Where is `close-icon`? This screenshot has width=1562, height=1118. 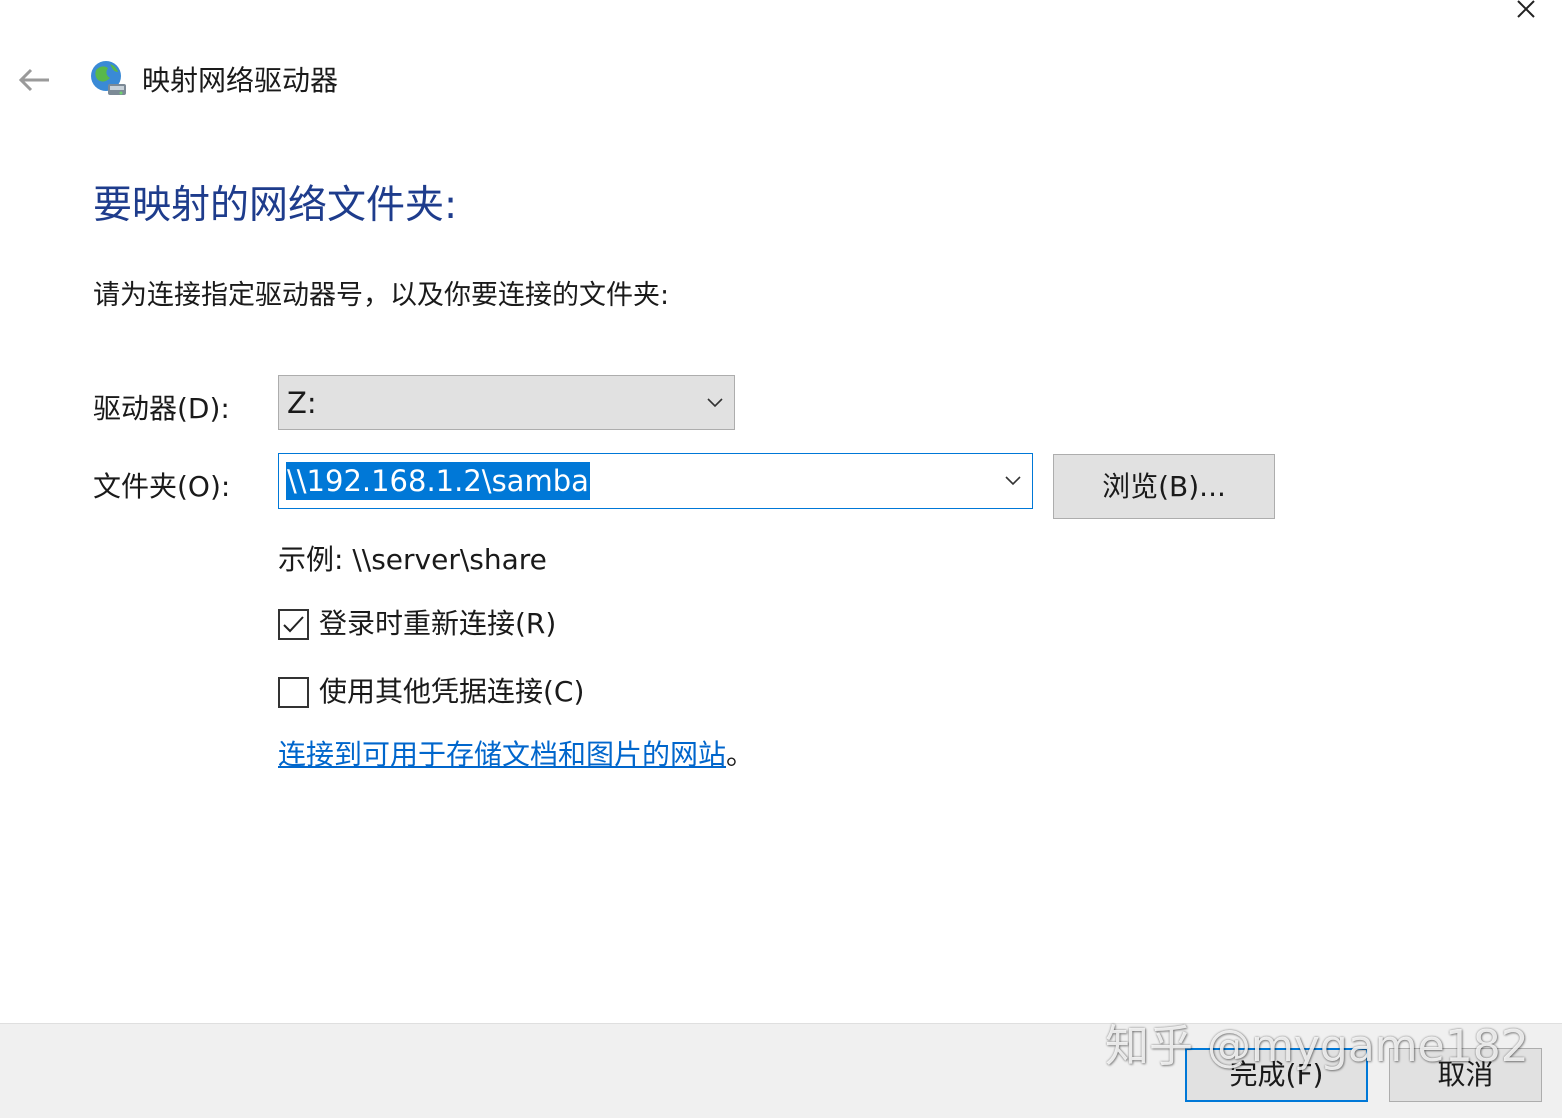
close-icon is located at coordinates (1526, 9).